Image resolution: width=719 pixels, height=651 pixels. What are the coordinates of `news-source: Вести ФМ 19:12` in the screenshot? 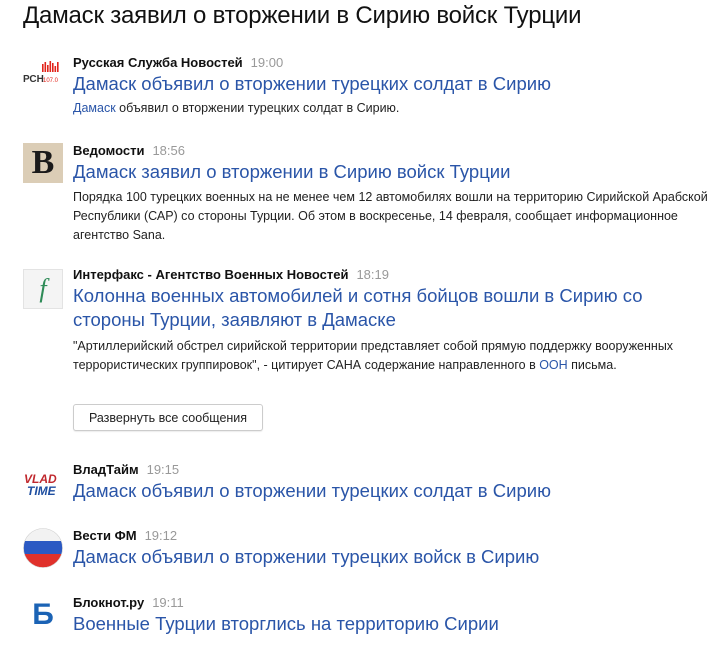 It's located at (125, 535).